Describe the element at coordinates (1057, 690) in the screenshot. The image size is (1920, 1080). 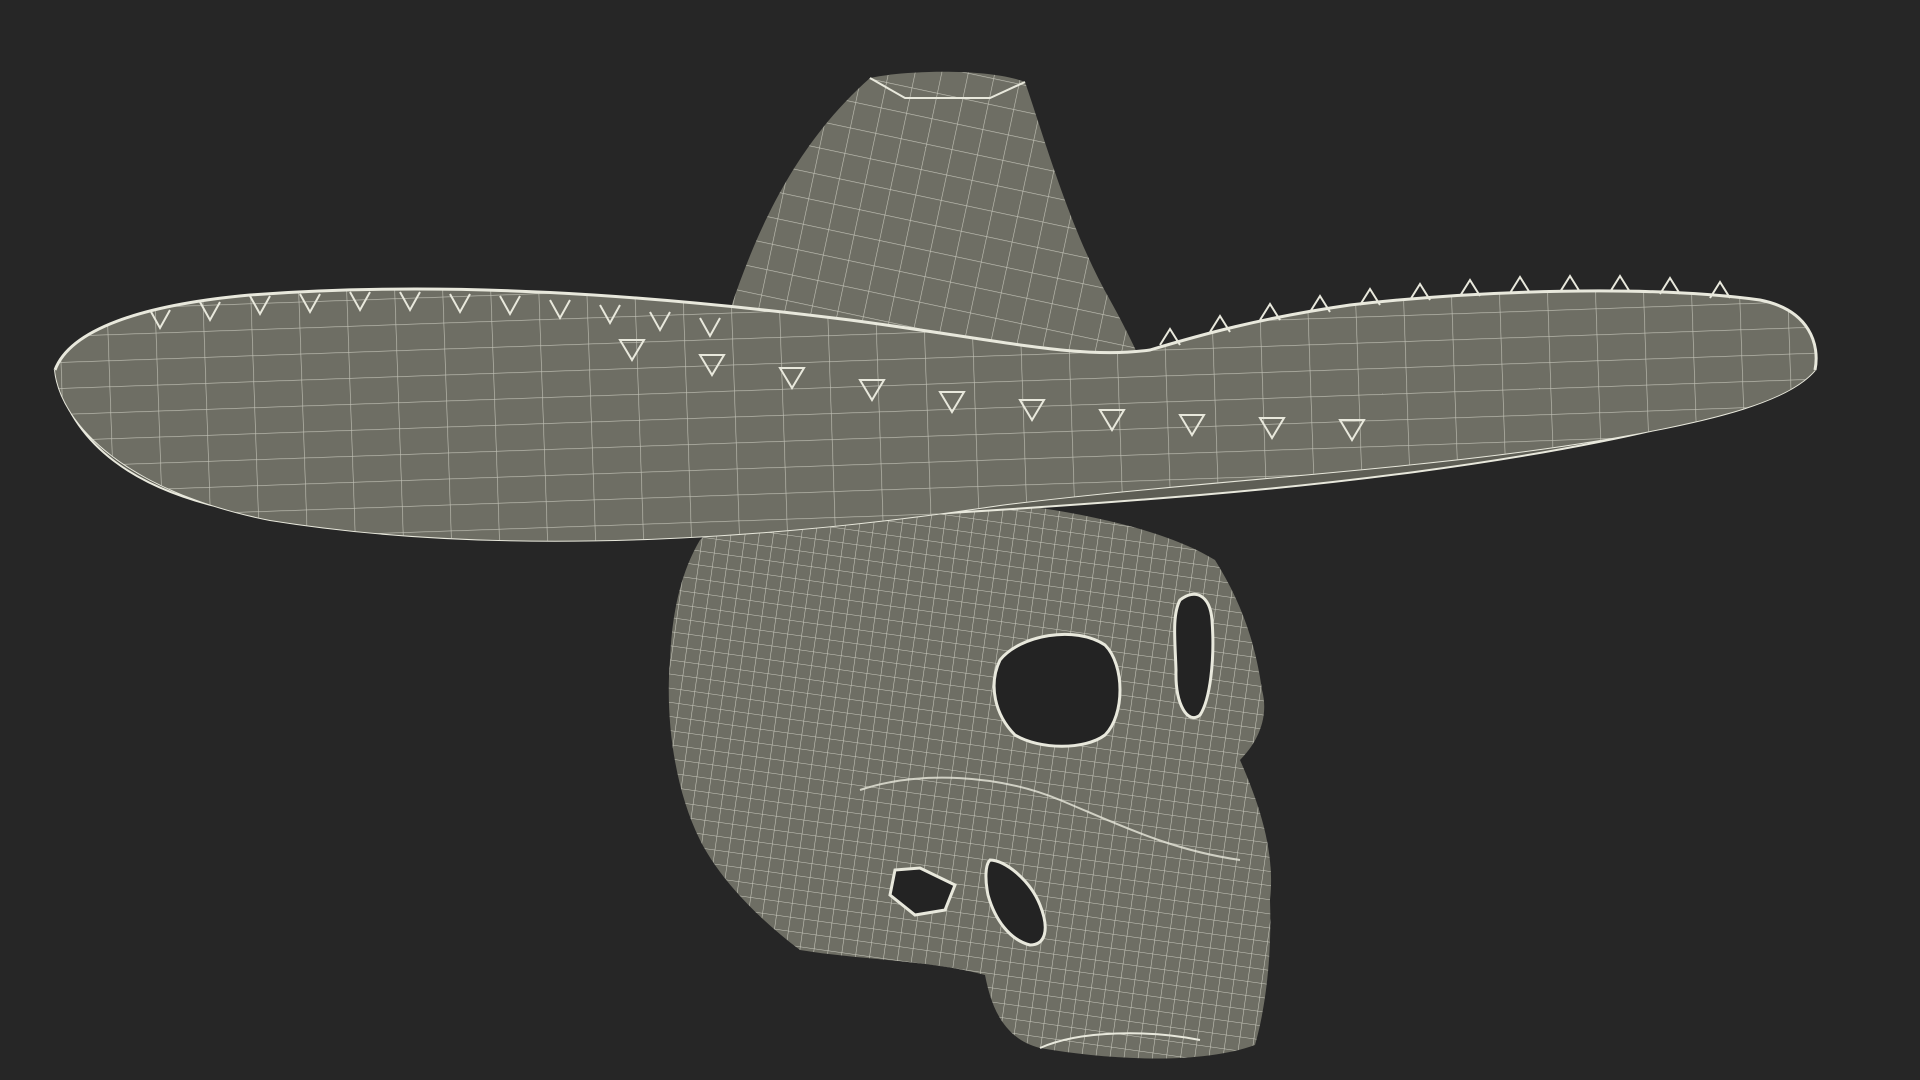
I see `skull-eye-socket-left` at that location.